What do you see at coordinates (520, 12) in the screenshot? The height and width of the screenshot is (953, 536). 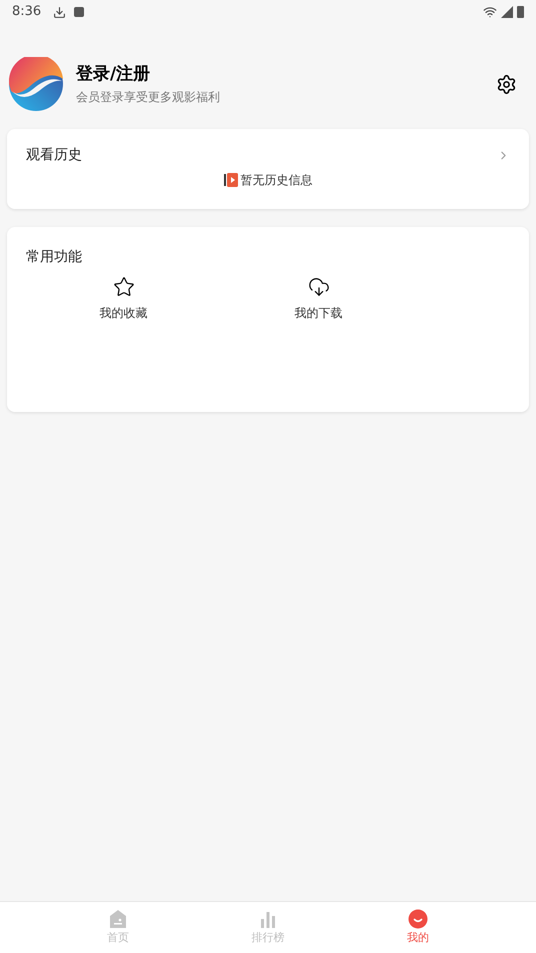 I see `battery-icon` at bounding box center [520, 12].